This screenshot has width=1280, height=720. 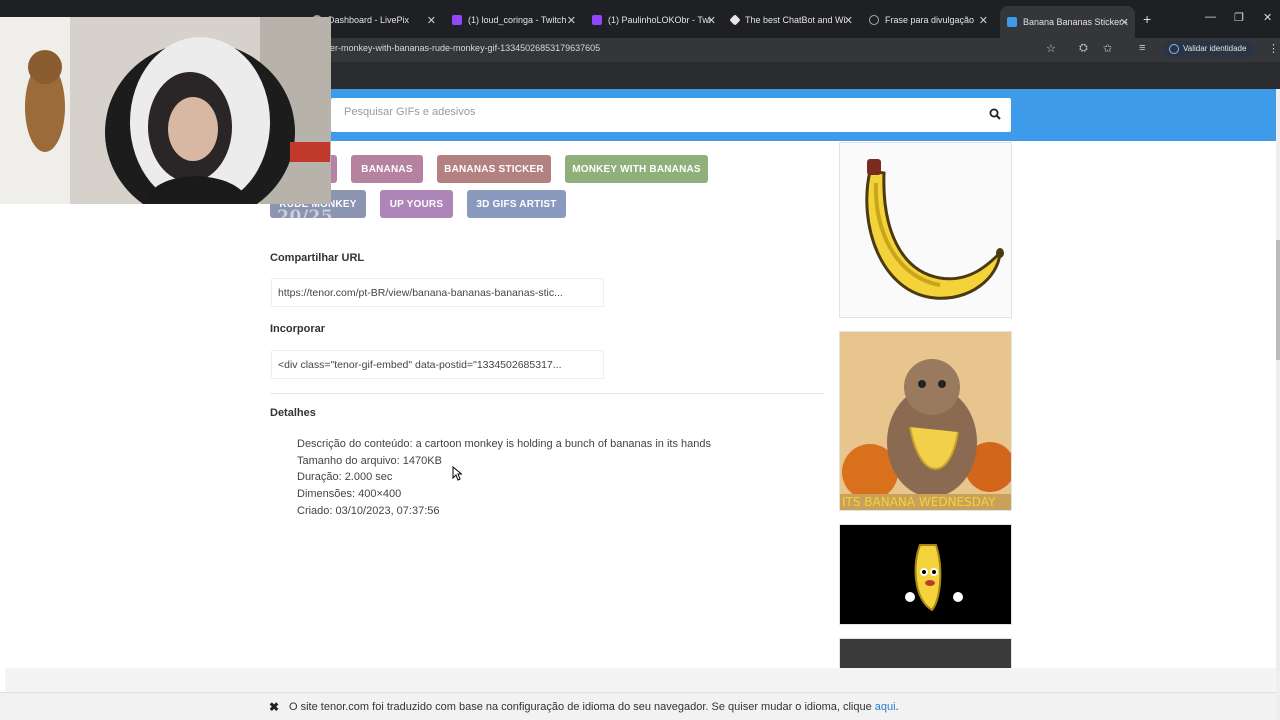 What do you see at coordinates (1083, 48) in the screenshot?
I see `extension-icon: ⛭` at bounding box center [1083, 48].